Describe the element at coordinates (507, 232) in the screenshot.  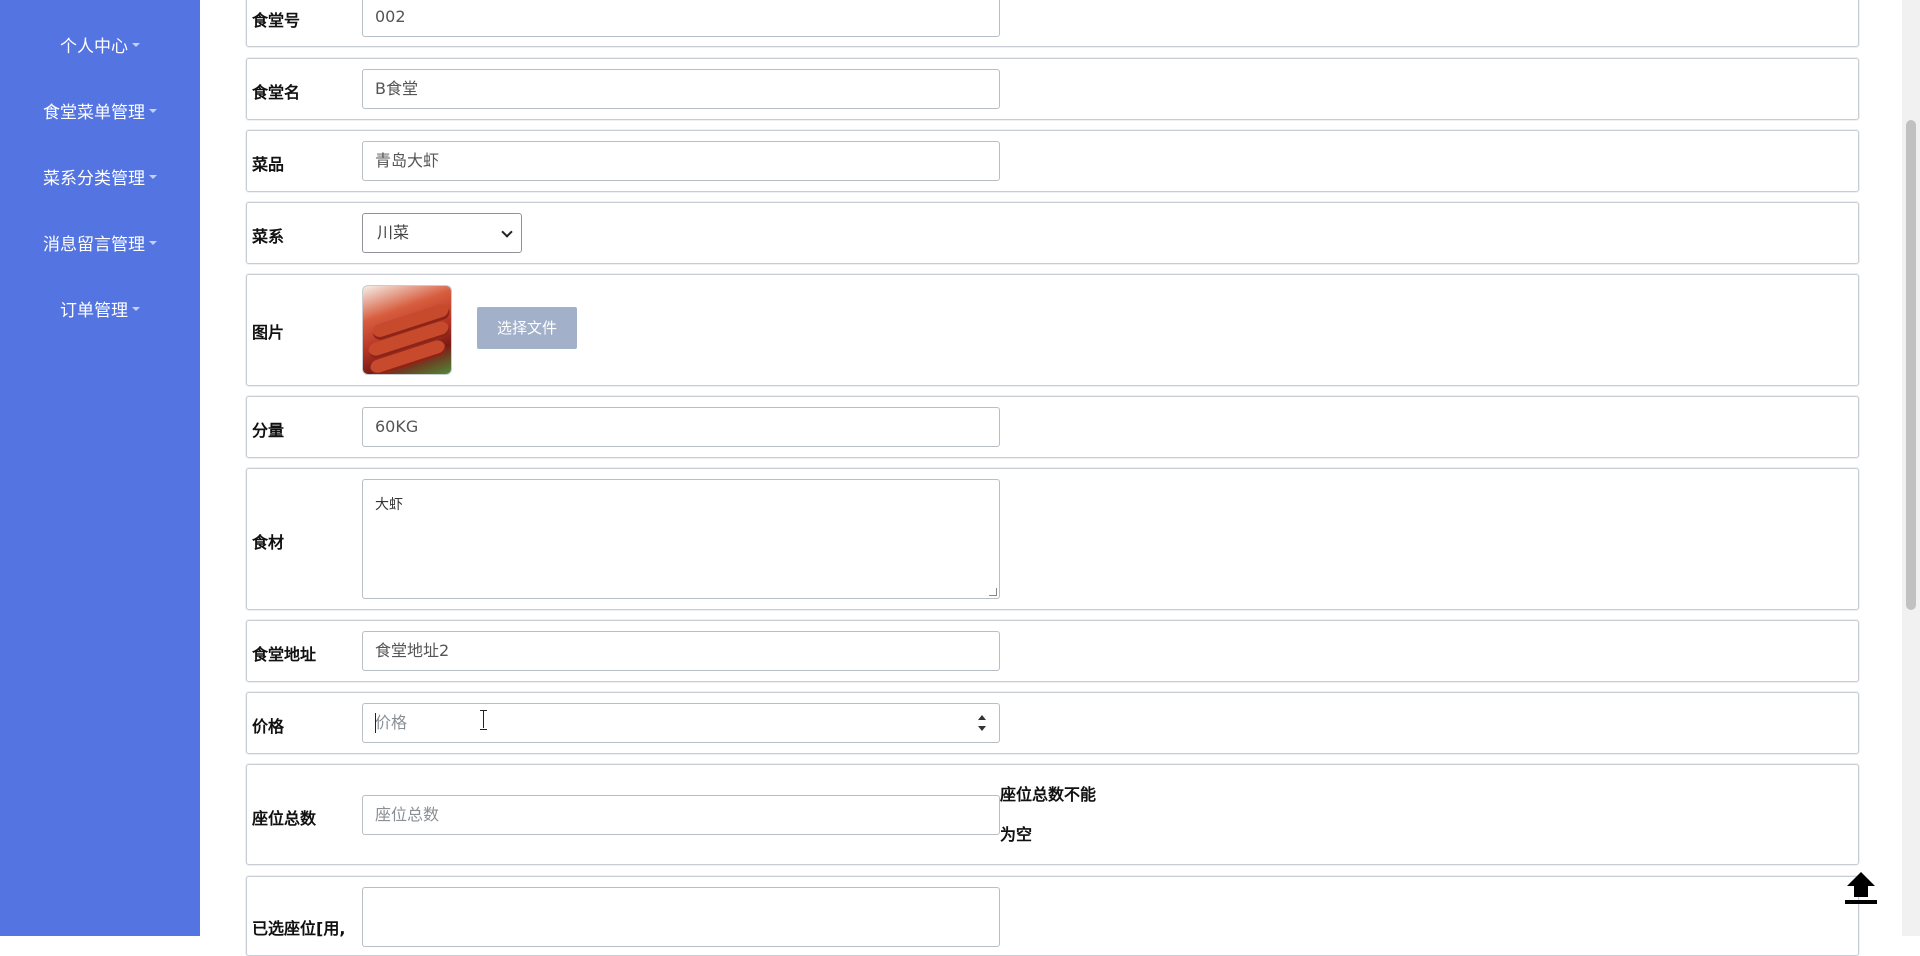
I see `chevron-down-icon` at that location.